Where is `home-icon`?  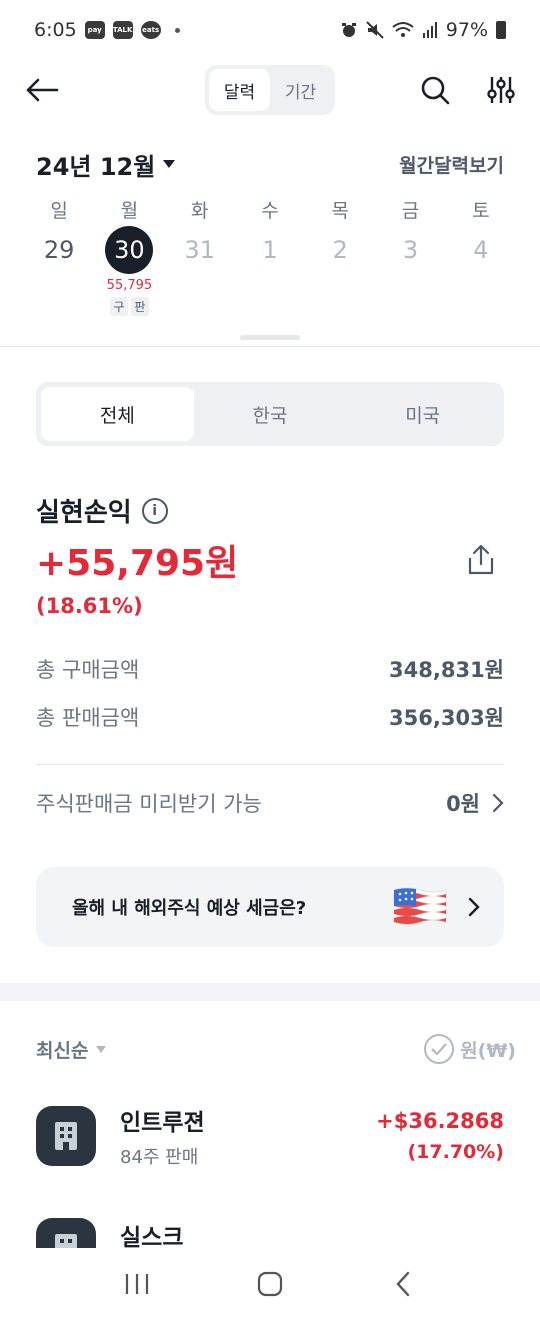 home-icon is located at coordinates (270, 1284).